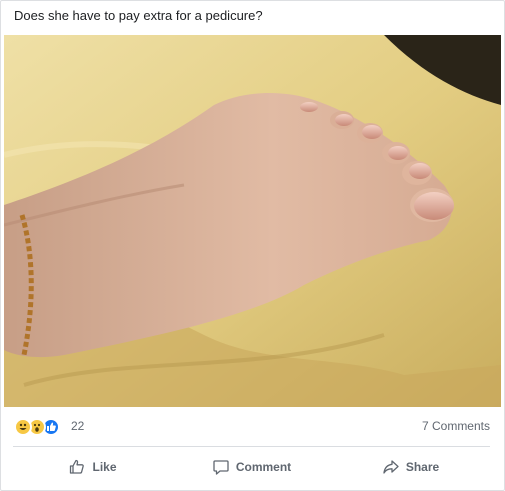  What do you see at coordinates (252, 427) in the screenshot?
I see `reactions-bar: 22 7 Comments` at bounding box center [252, 427].